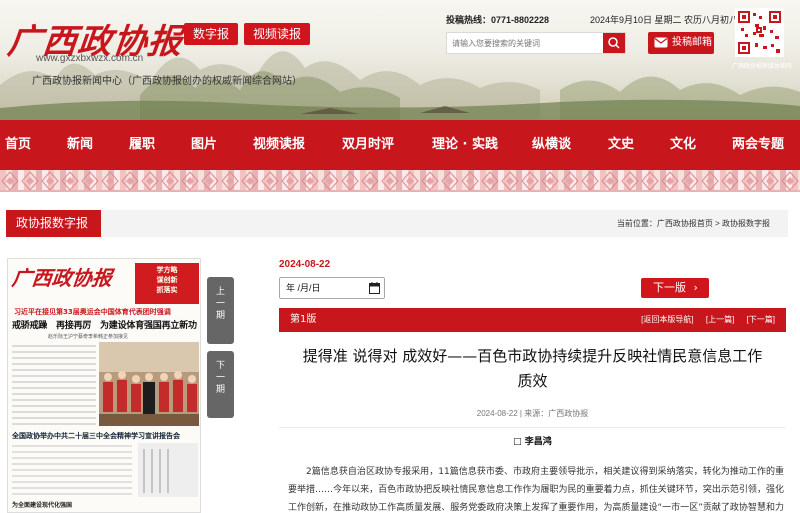 The height and width of the screenshot is (513, 800). What do you see at coordinates (54, 385) in the screenshot?
I see `newspaper-text-columns` at bounding box center [54, 385].